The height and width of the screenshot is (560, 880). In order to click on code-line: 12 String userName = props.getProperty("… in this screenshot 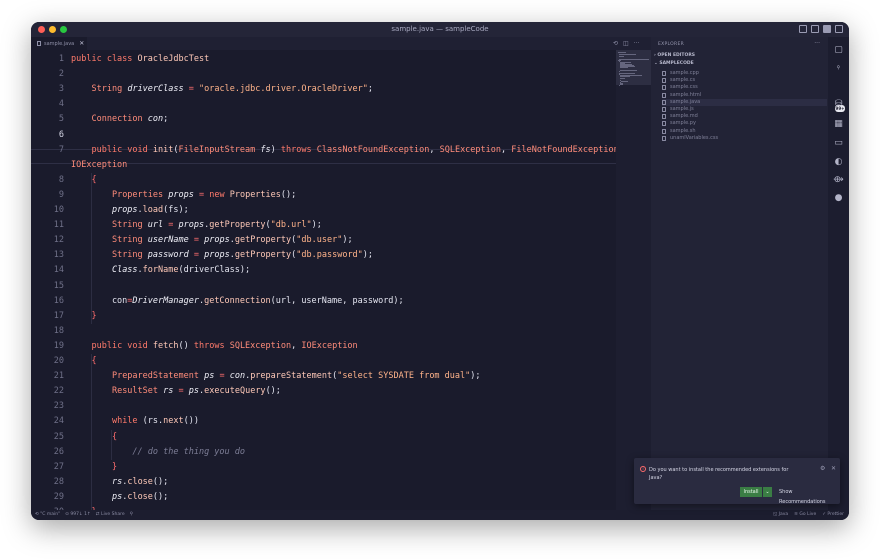, I will do `click(192, 240)`.